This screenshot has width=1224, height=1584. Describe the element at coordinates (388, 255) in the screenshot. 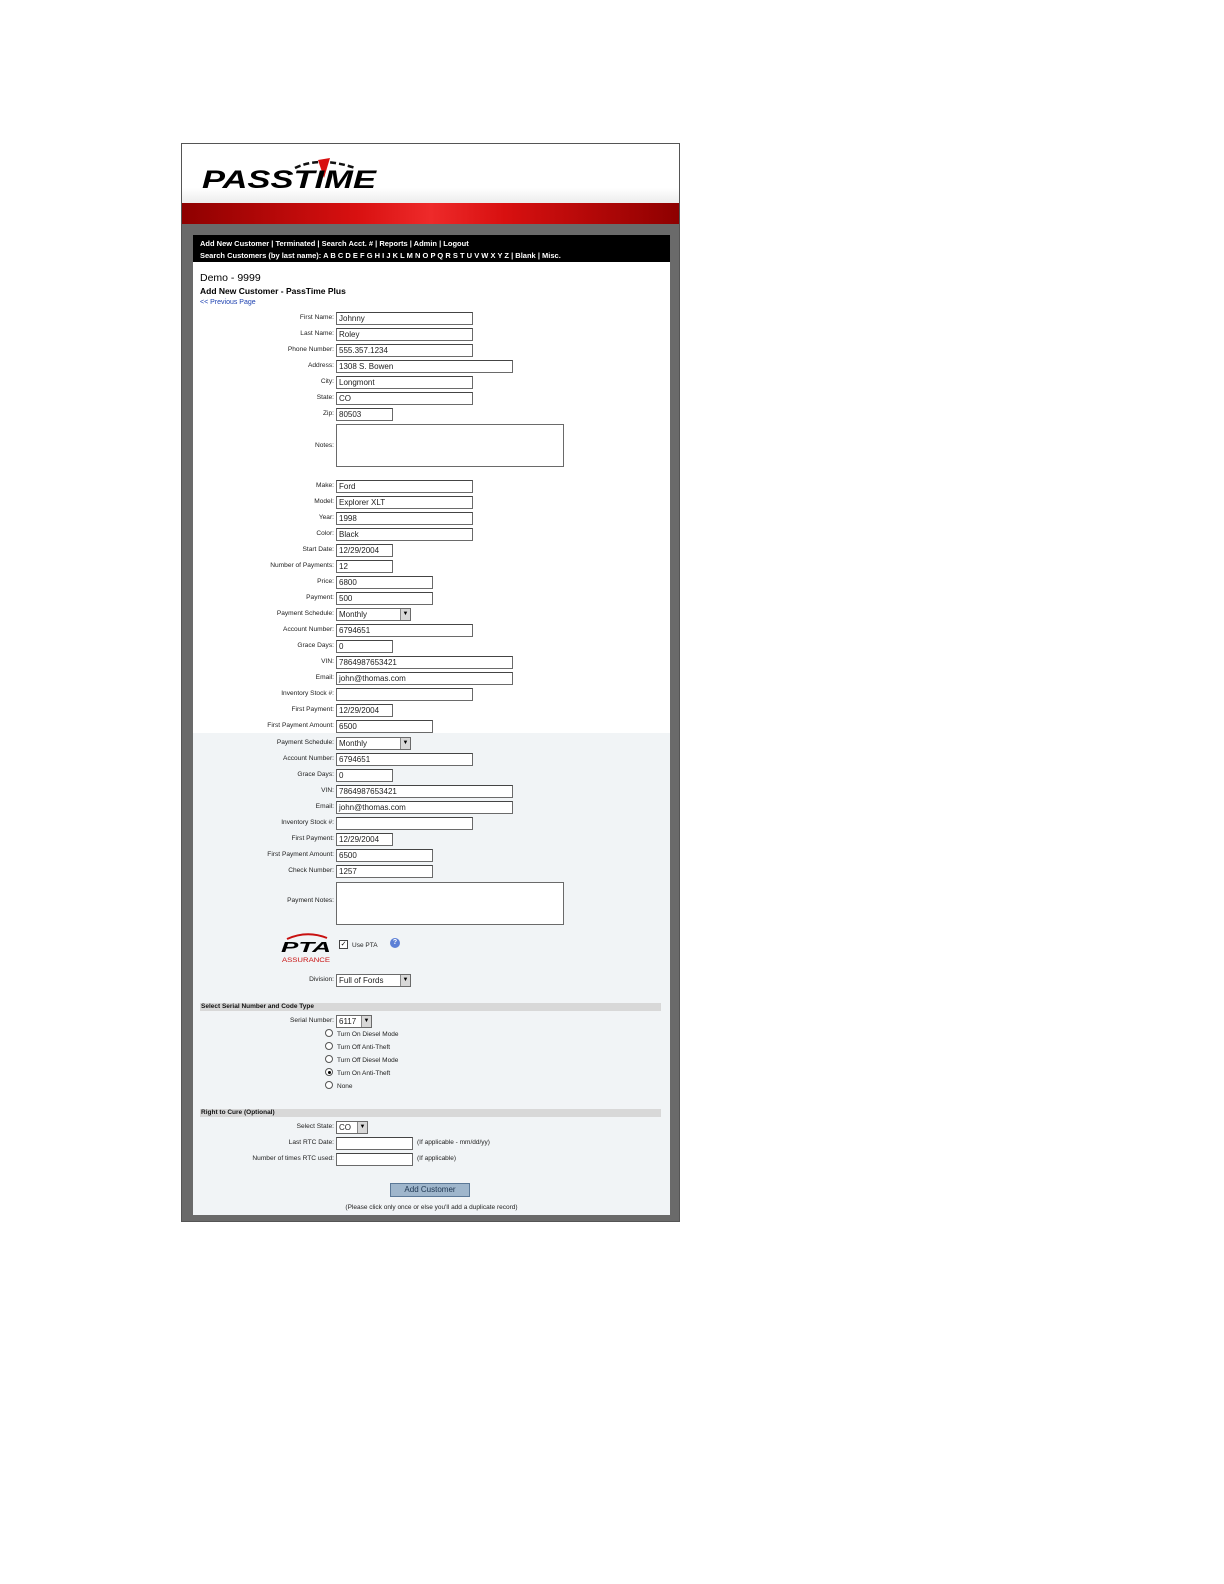

I see `letter-link-j: J` at that location.